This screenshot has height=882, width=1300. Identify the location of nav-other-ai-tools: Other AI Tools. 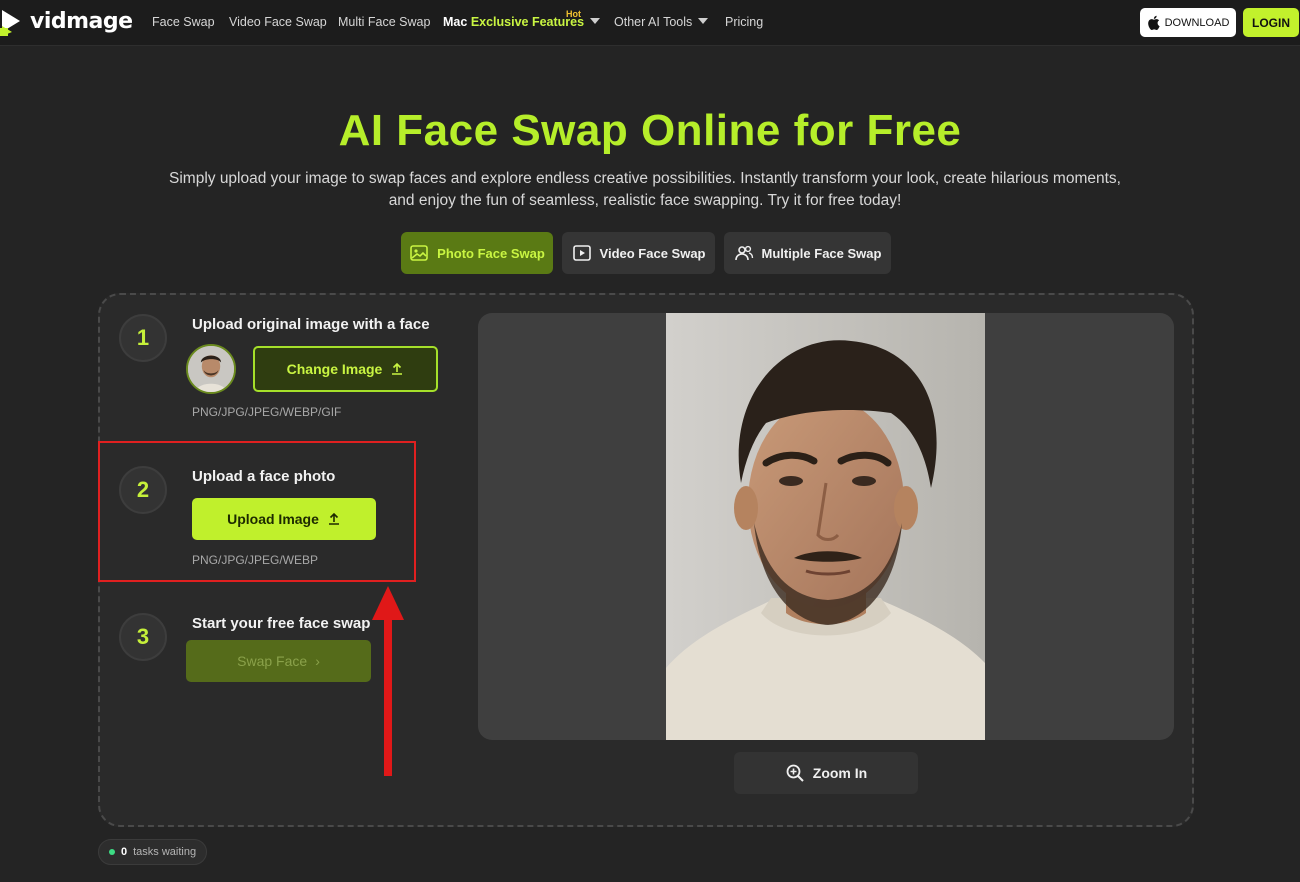
(661, 22).